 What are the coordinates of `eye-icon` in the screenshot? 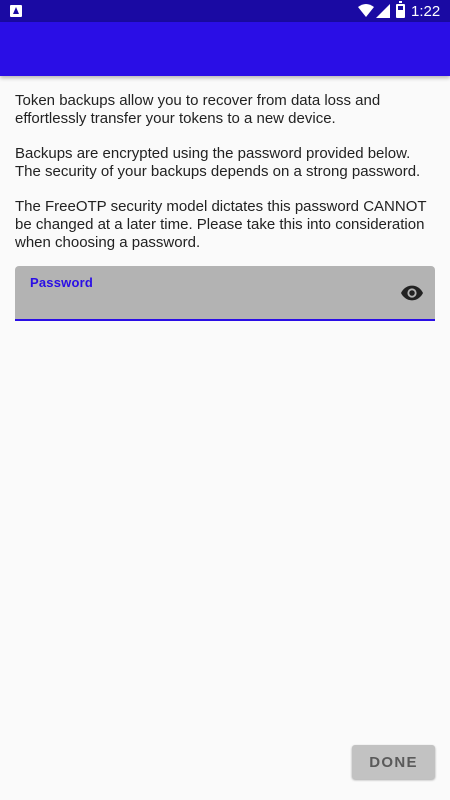 It's located at (412, 293).